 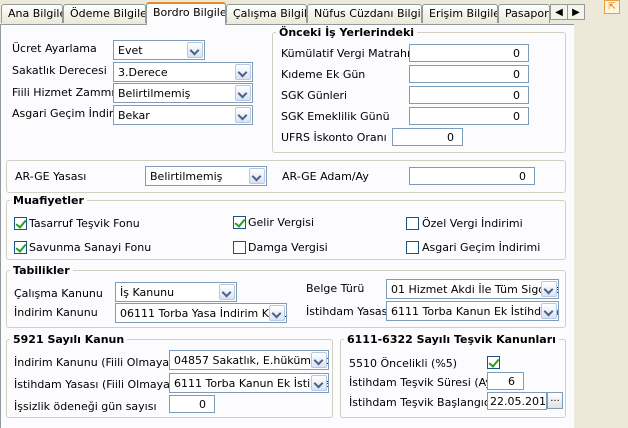 What do you see at coordinates (20, 223) in the screenshot?
I see `tasarruf-checkbox` at bounding box center [20, 223].